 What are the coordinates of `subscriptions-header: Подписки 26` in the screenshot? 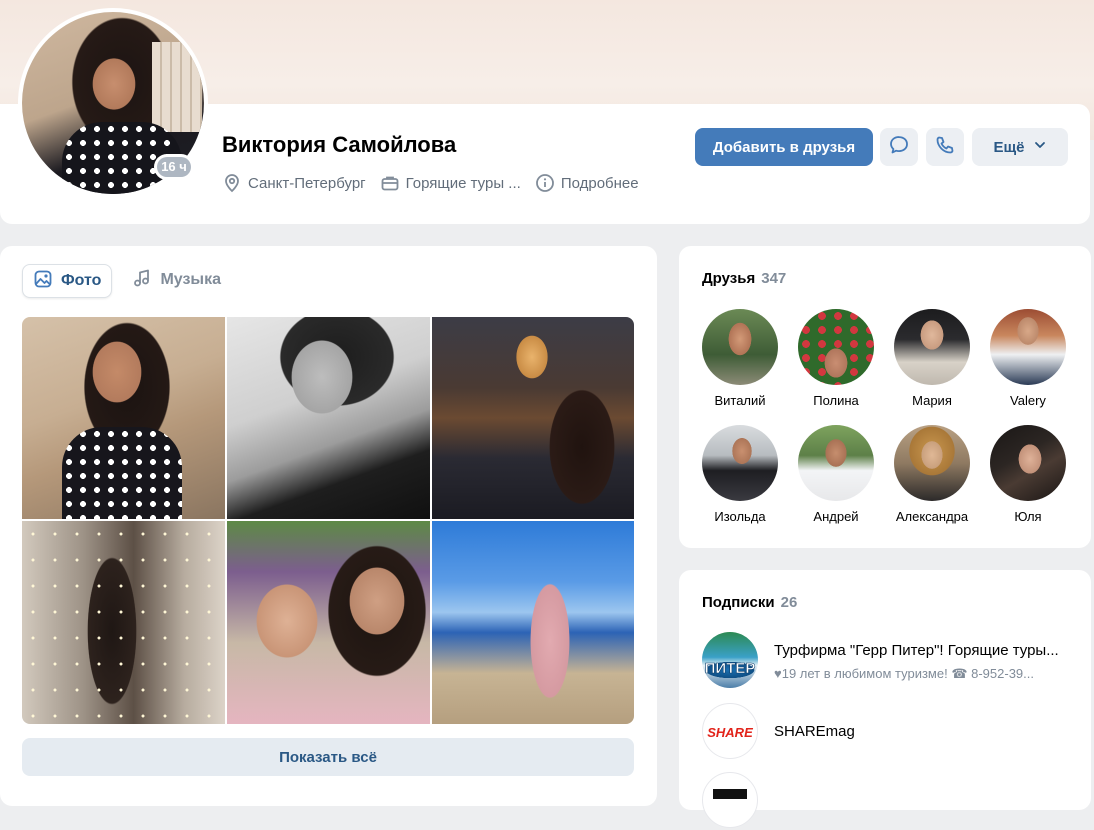 It's located at (749, 602).